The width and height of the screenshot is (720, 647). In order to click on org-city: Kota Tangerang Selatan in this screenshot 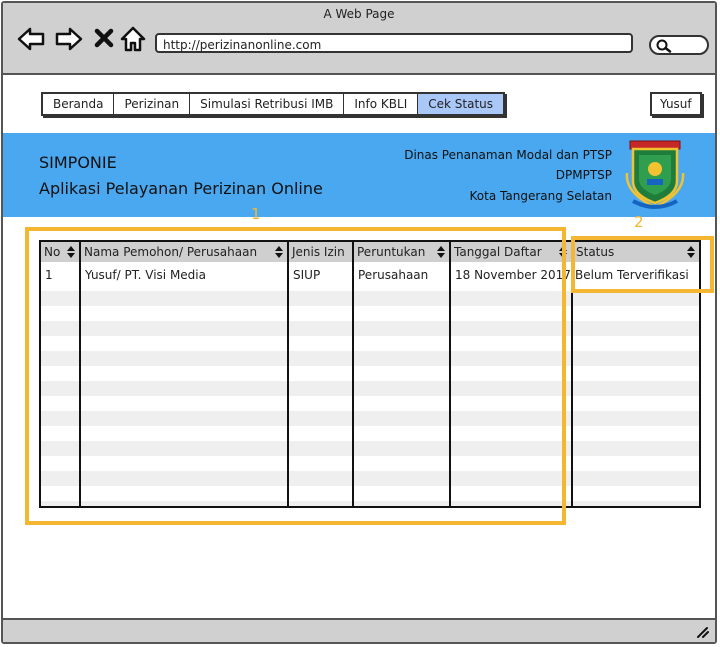, I will do `click(540, 196)`.